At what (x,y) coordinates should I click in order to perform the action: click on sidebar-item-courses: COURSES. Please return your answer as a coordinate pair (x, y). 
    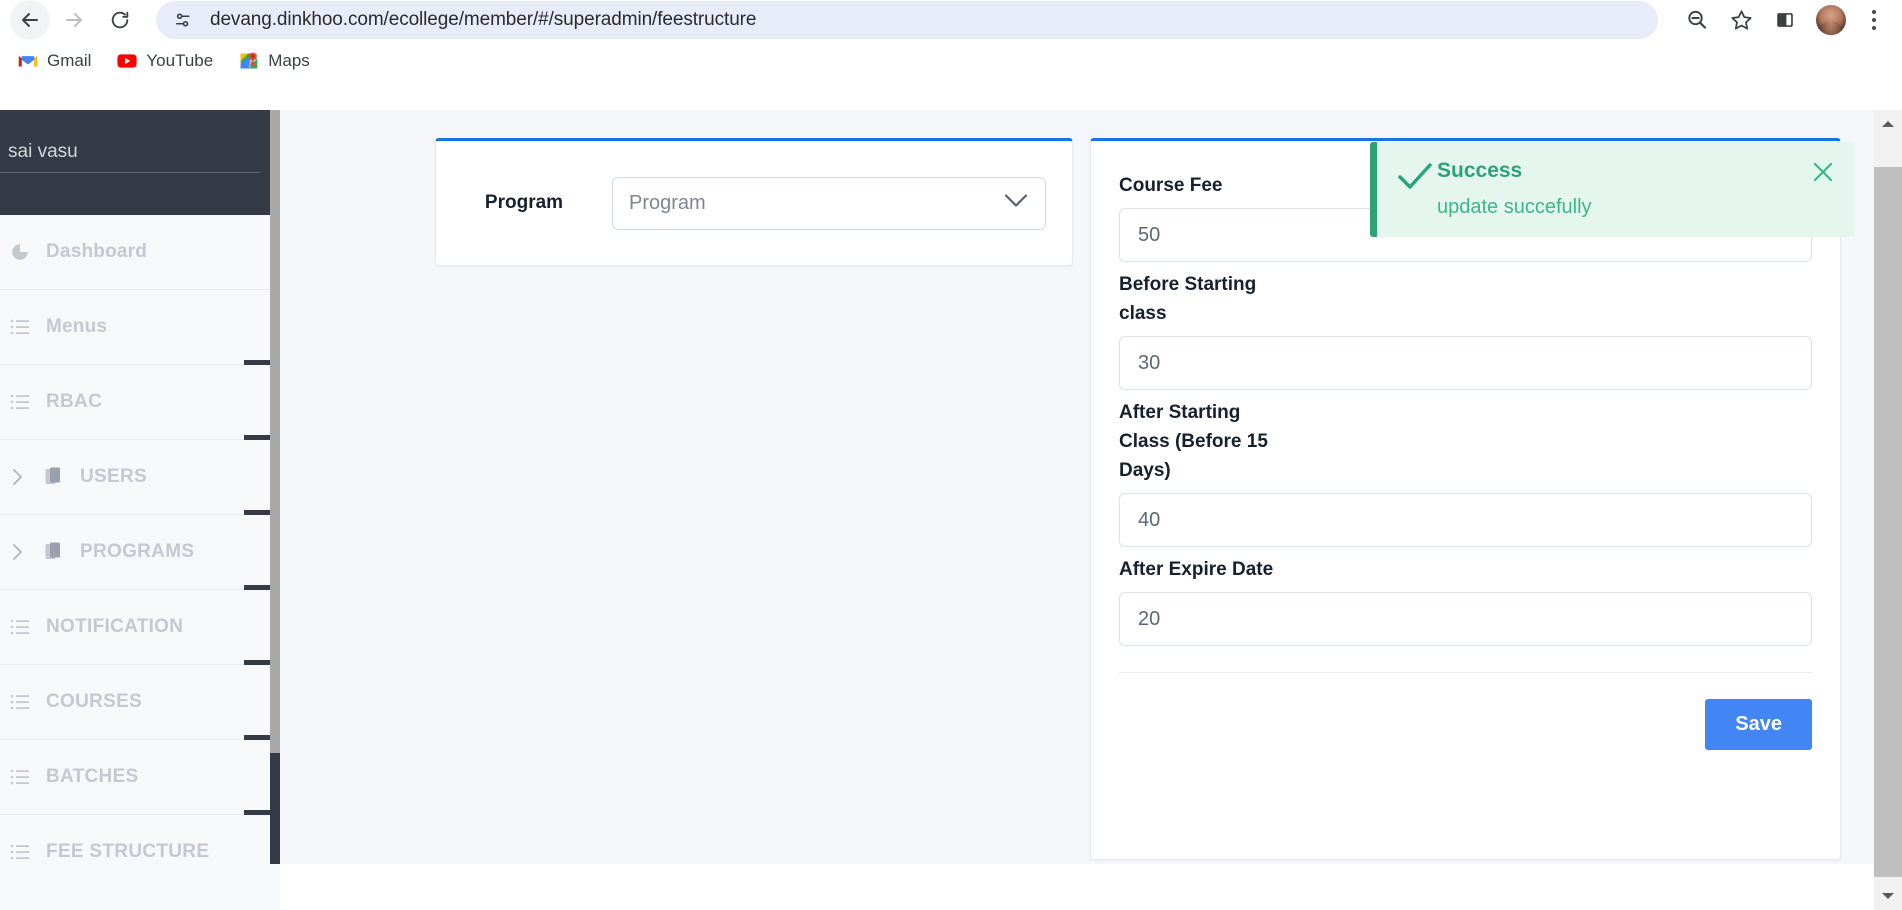
    Looking at the image, I should click on (139, 703).